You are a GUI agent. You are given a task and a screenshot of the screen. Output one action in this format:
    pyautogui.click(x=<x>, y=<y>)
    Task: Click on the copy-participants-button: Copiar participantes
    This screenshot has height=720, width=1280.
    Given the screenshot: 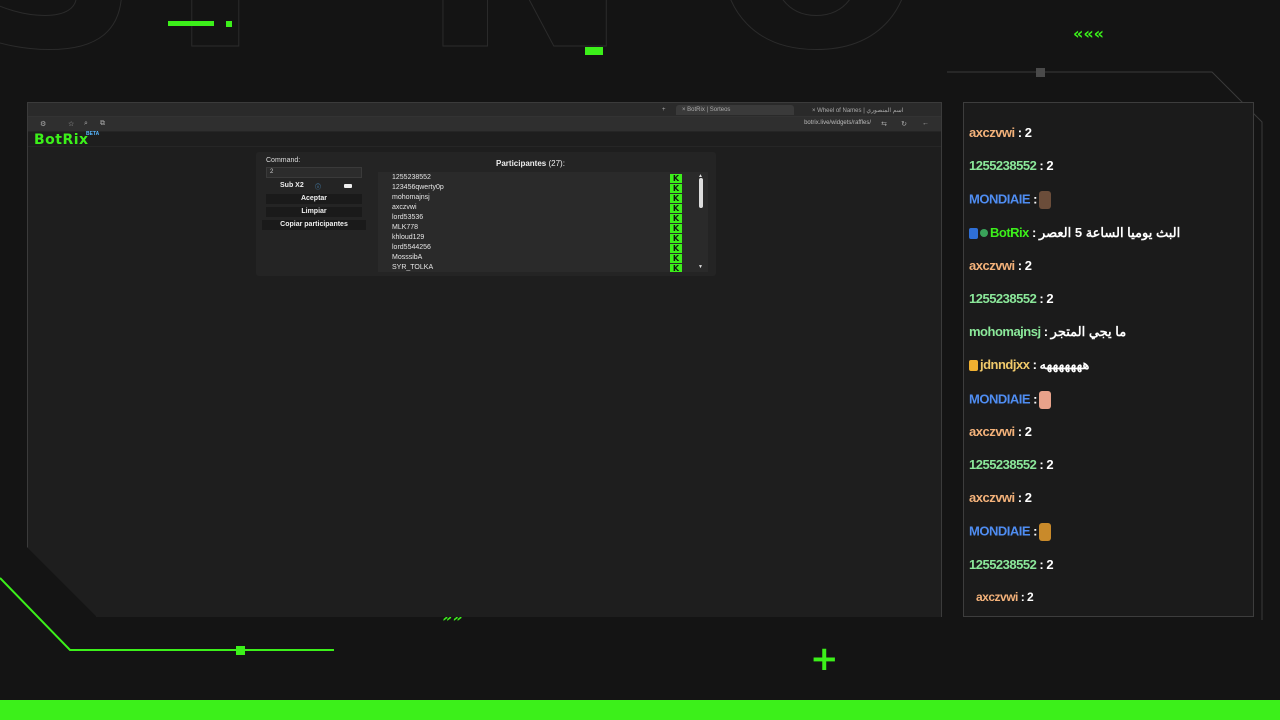 What is the action you would take?
    pyautogui.click(x=314, y=225)
    